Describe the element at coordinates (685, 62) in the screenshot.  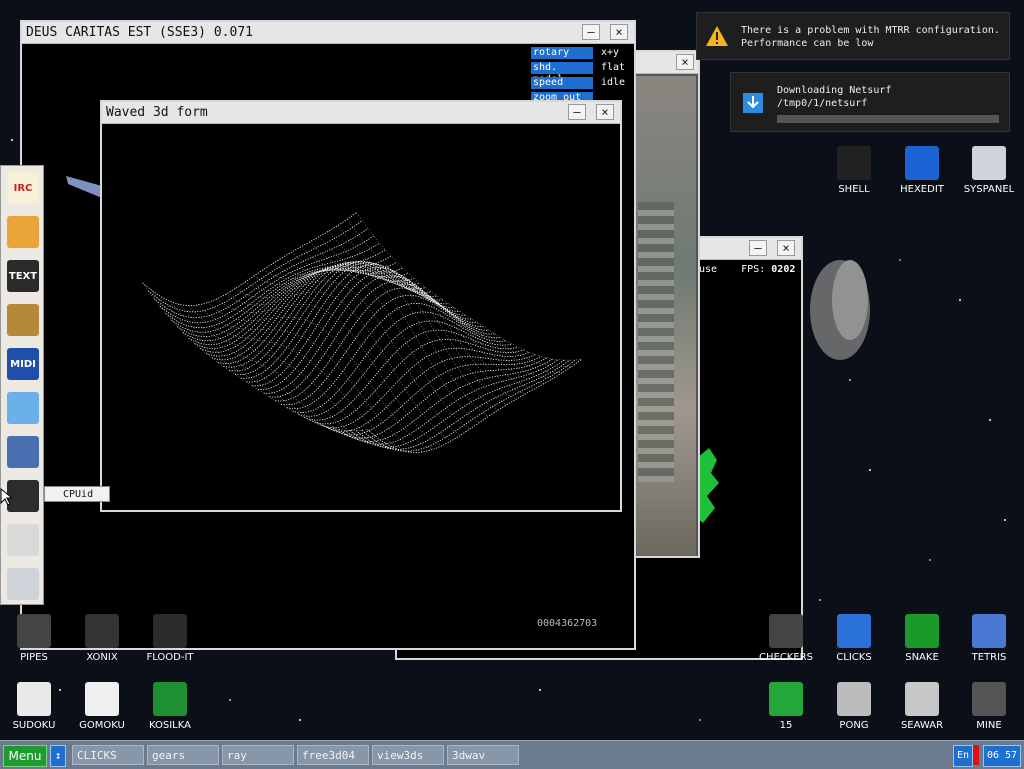
I see `ray-close-button: ×` at that location.